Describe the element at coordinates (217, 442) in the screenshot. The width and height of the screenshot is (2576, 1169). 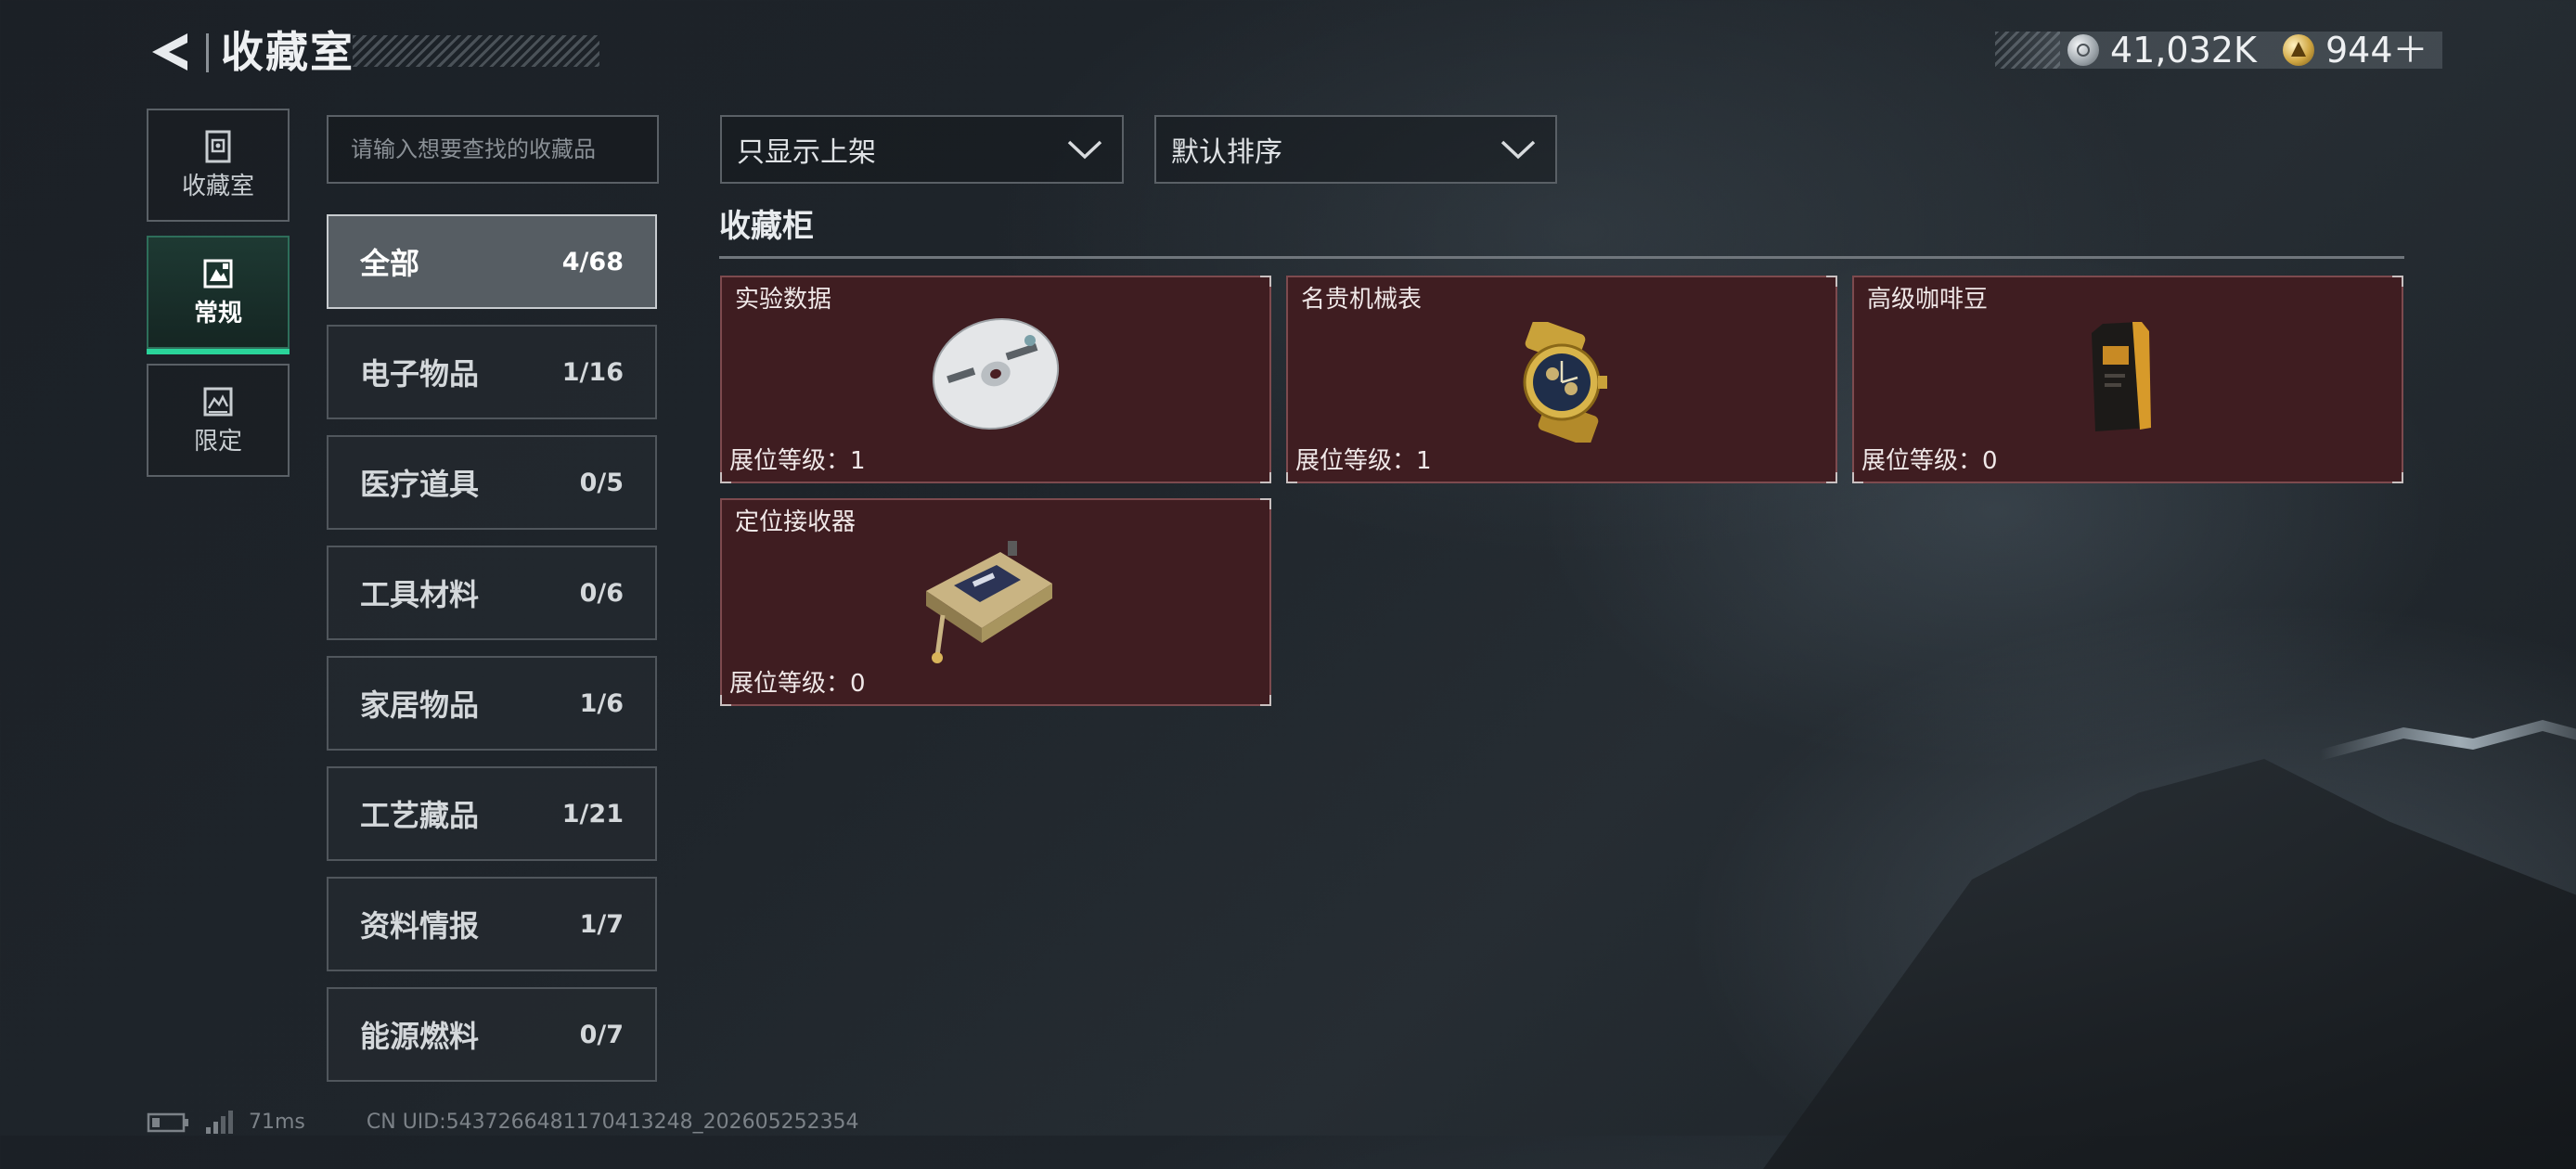
I see `nav-tab-label: 限定` at that location.